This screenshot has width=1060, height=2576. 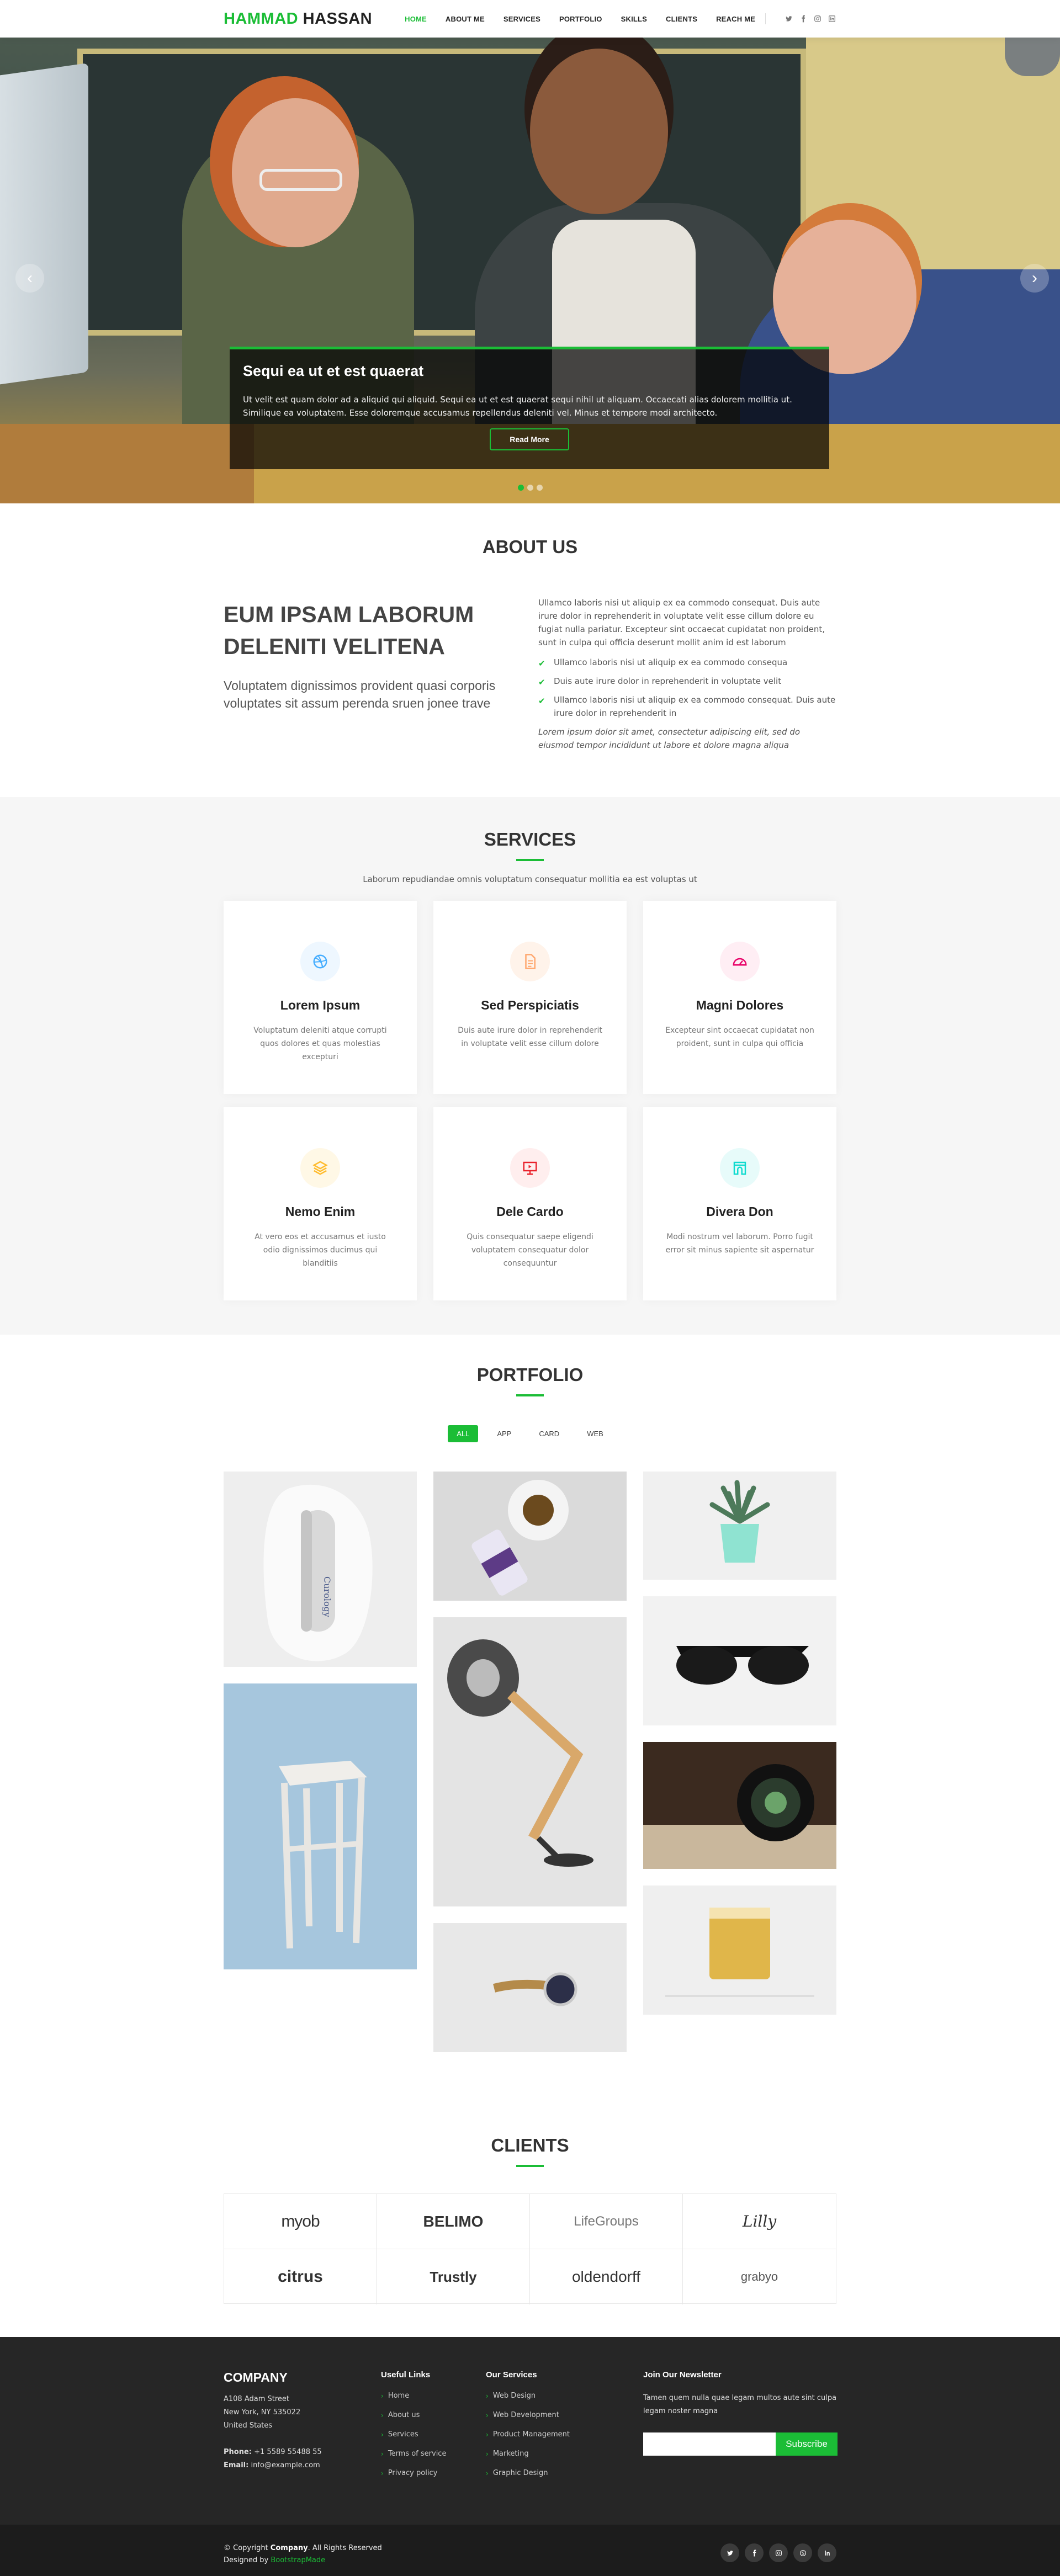 What do you see at coordinates (530, 1761) in the screenshot?
I see `portfolio-item-desk-lamp` at bounding box center [530, 1761].